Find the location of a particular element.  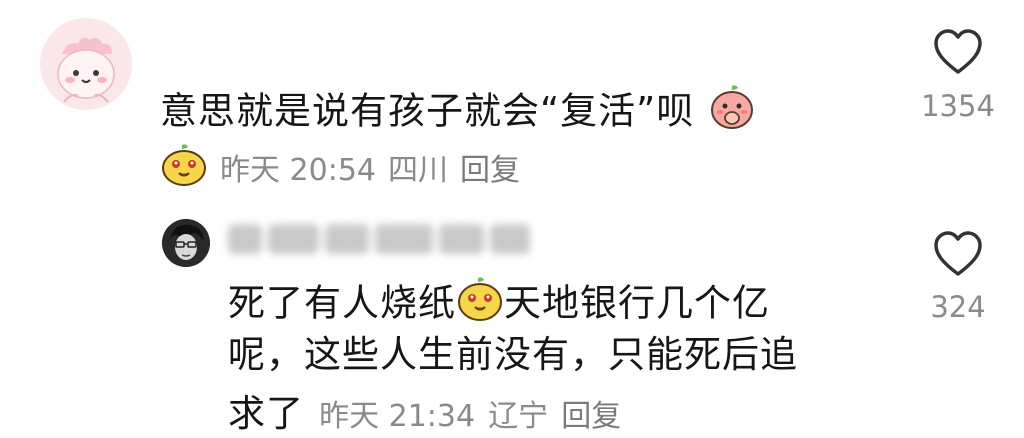

comment-2-text-part-1: 死了有人烧纸 is located at coordinates (342, 303).